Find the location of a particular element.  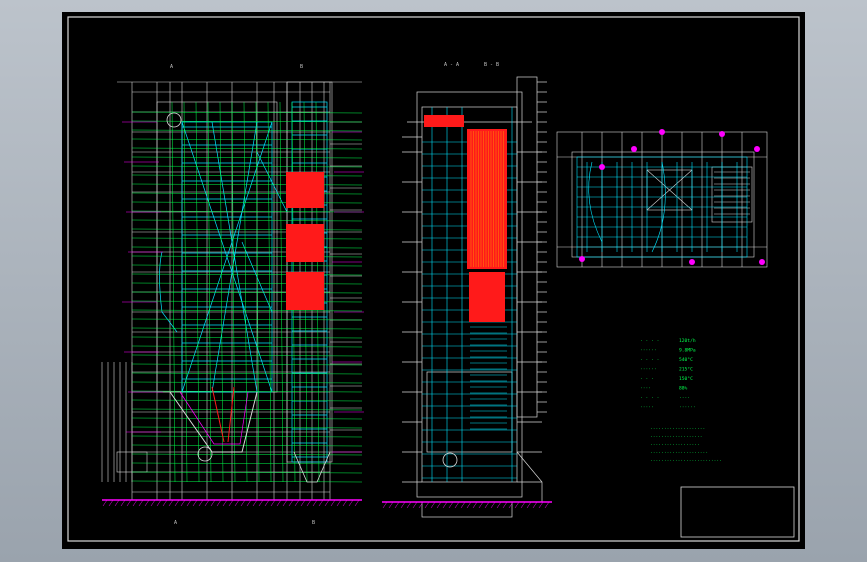

elevation-bottom-right-label: B is located at coordinates (313, 523).